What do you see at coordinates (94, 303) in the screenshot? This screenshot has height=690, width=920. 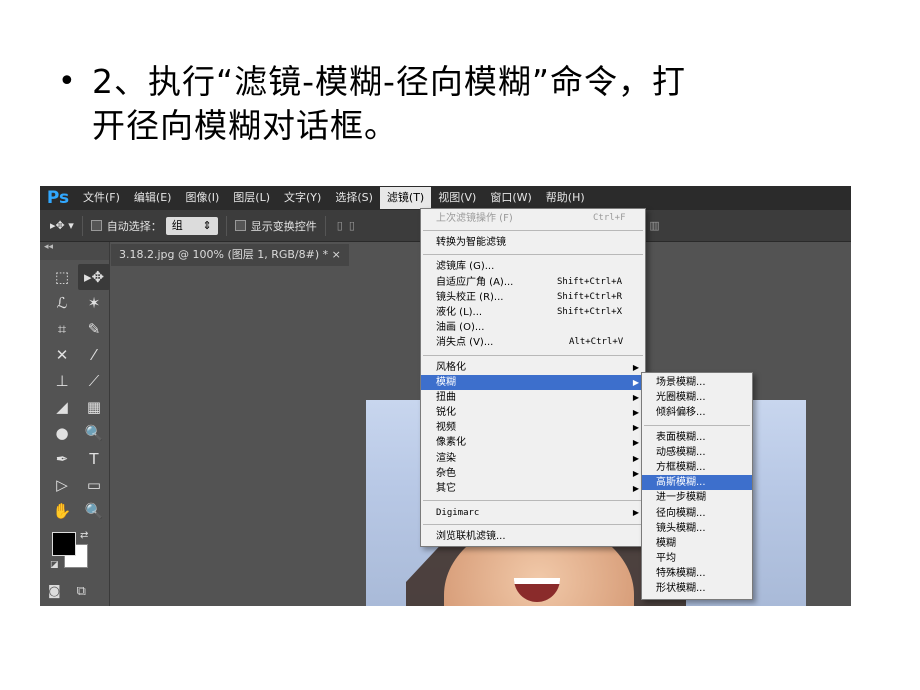 I see `magic-wand-tool-icon: ✶` at bounding box center [94, 303].